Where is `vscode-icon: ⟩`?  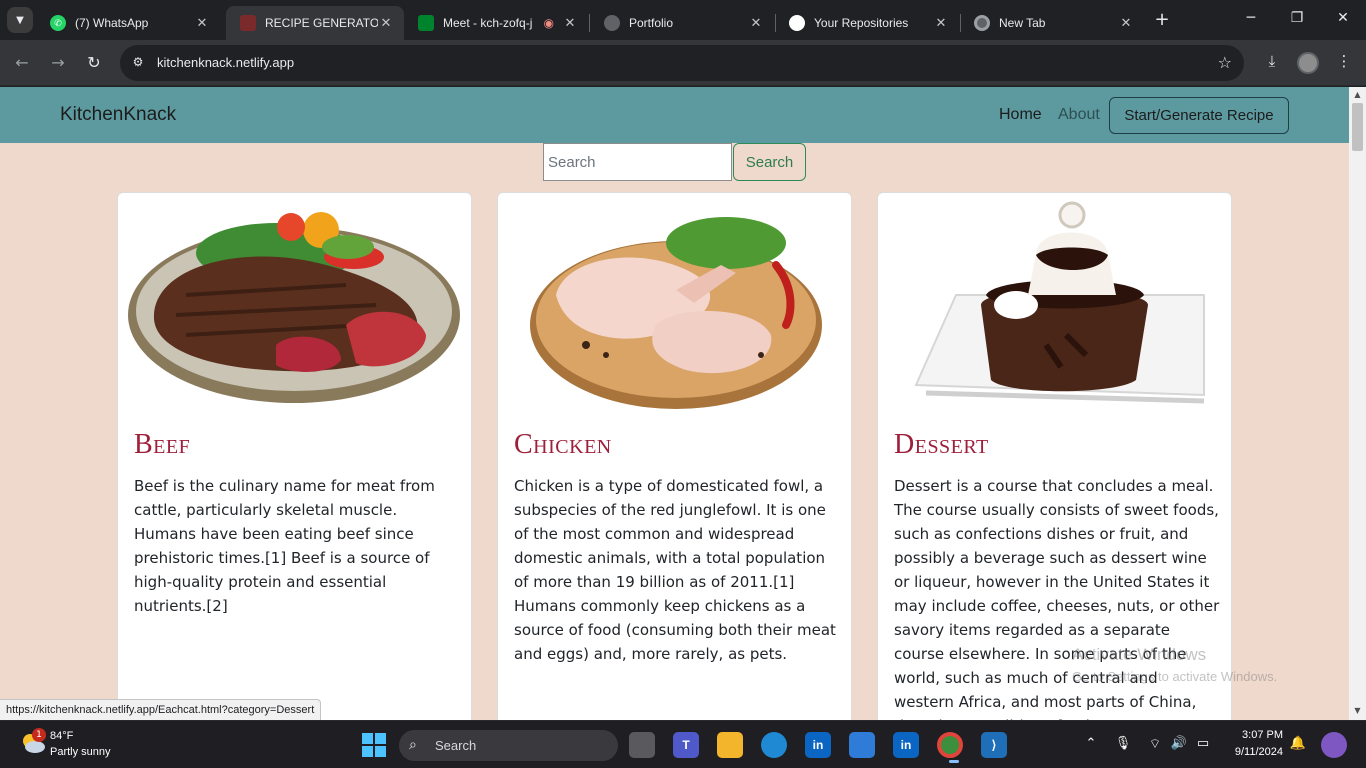 vscode-icon: ⟩ is located at coordinates (994, 745).